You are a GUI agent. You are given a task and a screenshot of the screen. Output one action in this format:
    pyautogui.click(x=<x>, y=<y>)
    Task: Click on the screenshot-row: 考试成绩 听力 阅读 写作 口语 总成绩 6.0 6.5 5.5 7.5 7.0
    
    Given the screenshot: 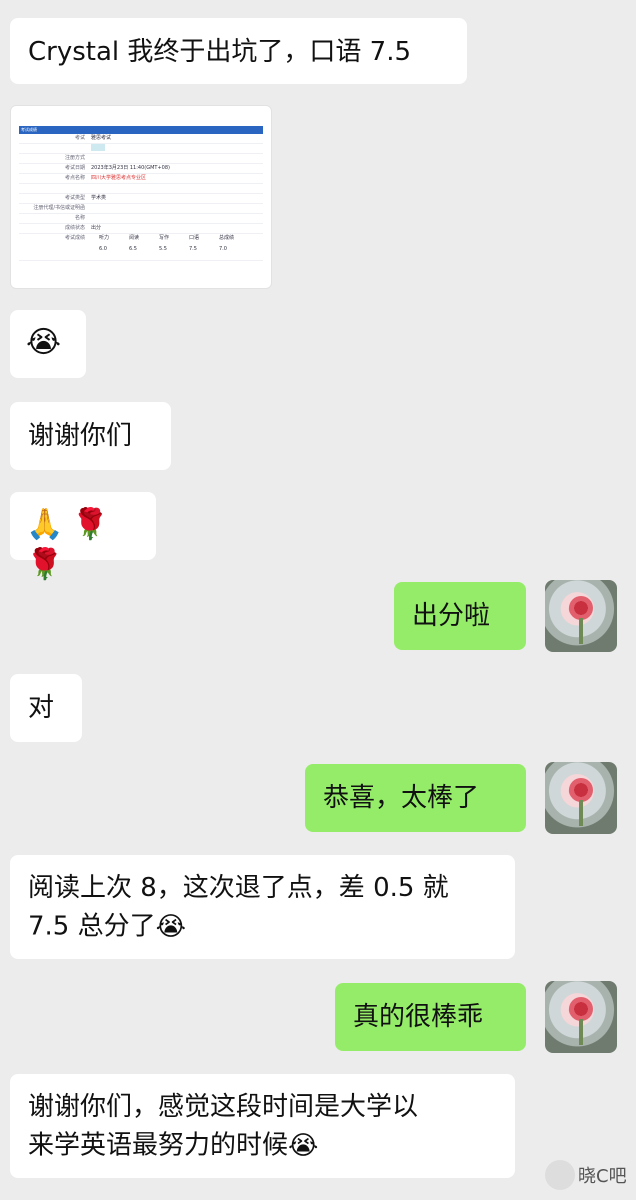 What is the action you would take?
    pyautogui.click(x=141, y=247)
    